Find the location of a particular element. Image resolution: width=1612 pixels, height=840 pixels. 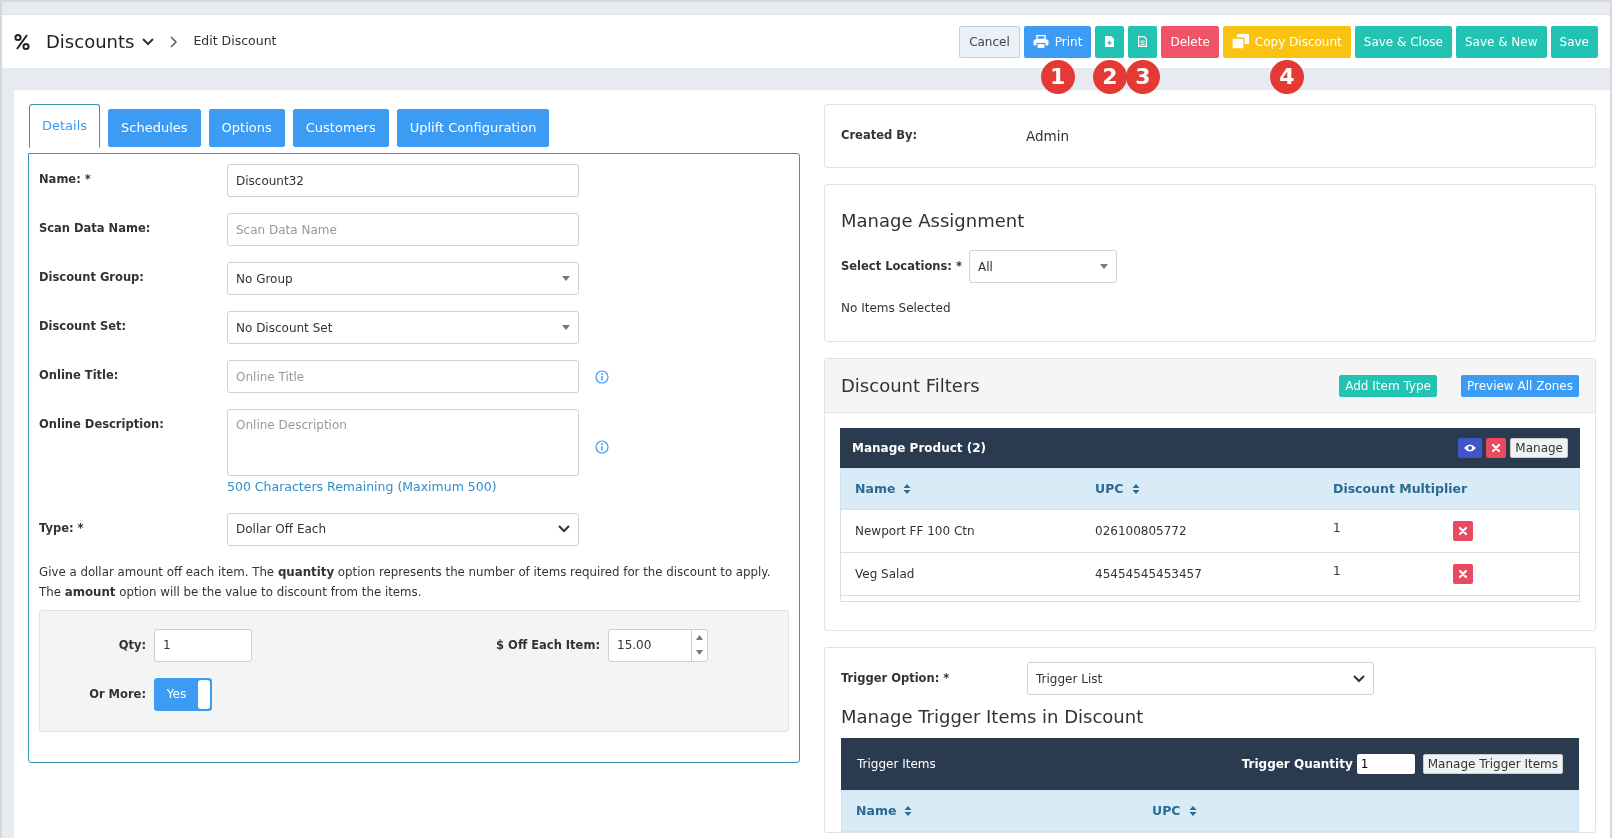

dropdown-field: Dollar Off Each is located at coordinates (403, 529).